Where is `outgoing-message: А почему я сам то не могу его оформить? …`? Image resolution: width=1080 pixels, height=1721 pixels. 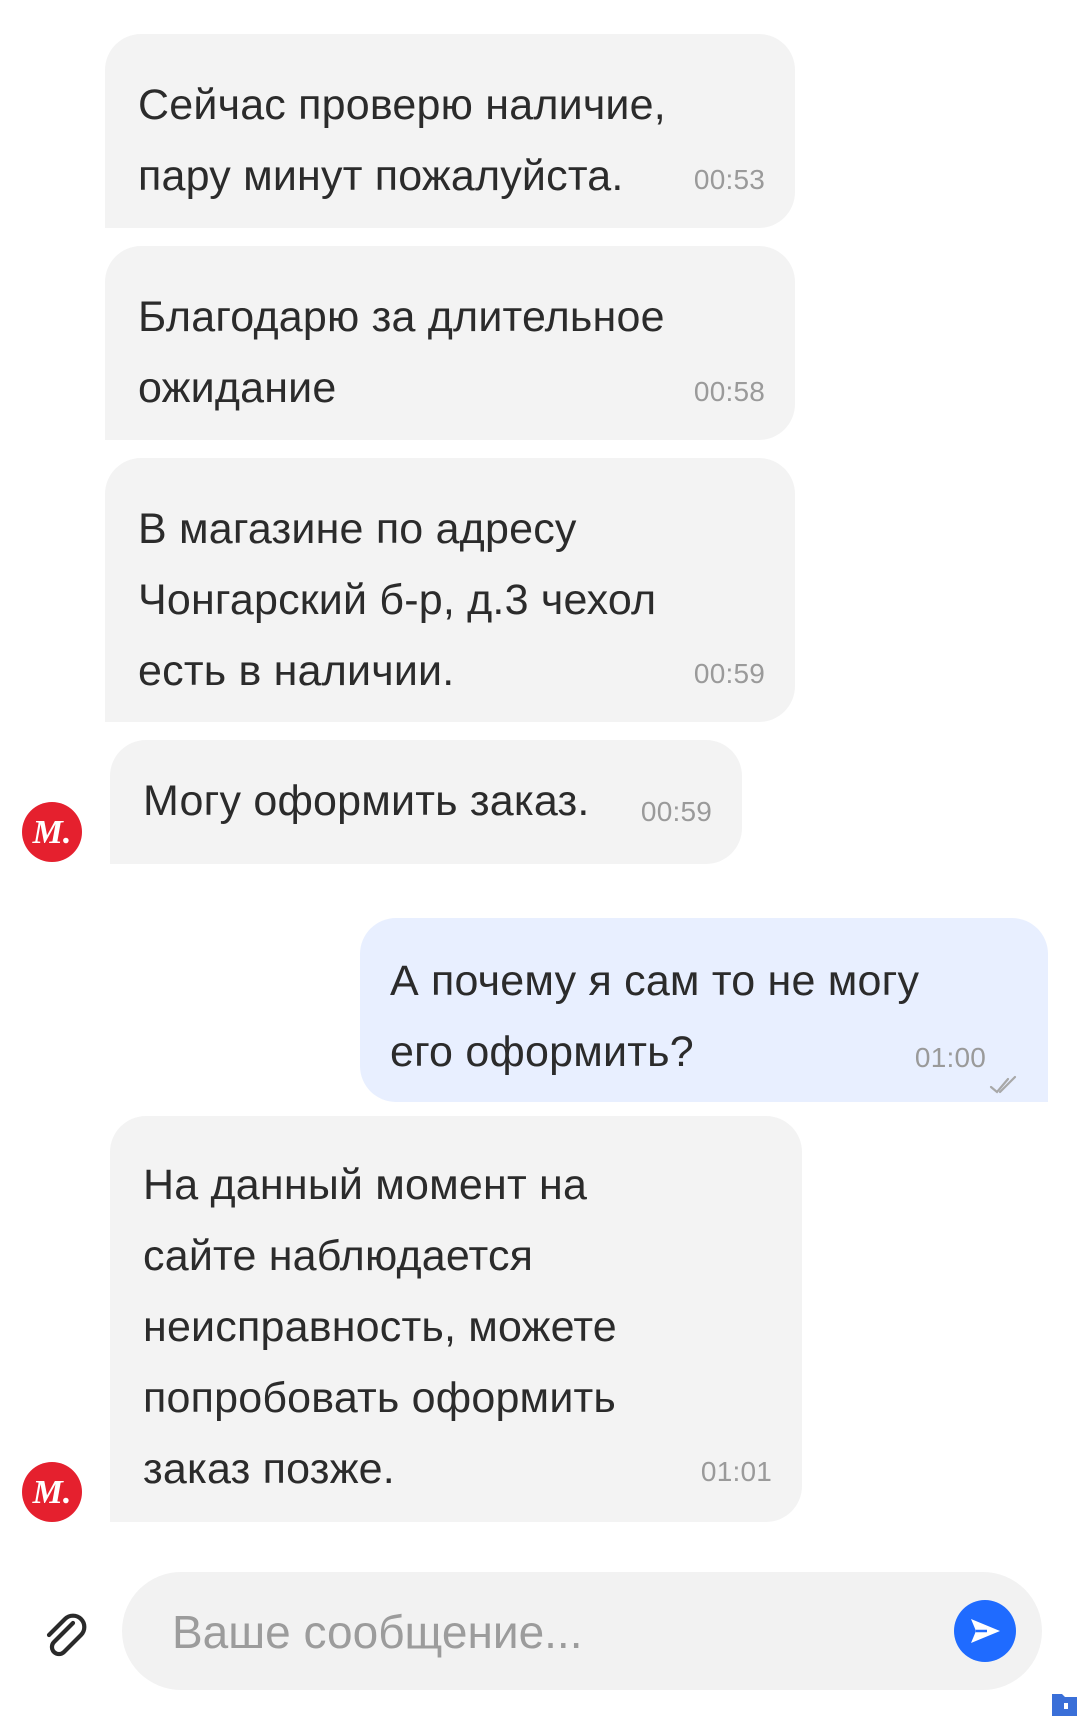 outgoing-message: А почему я сам то не могу его оформить? … is located at coordinates (704, 1010).